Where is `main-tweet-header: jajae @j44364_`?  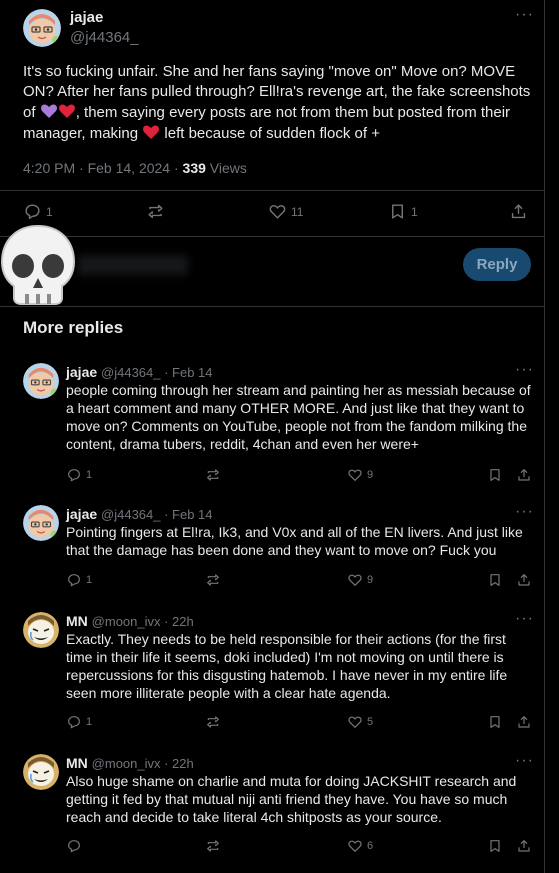 main-tweet-header: jajae @j44364_ is located at coordinates (81, 28).